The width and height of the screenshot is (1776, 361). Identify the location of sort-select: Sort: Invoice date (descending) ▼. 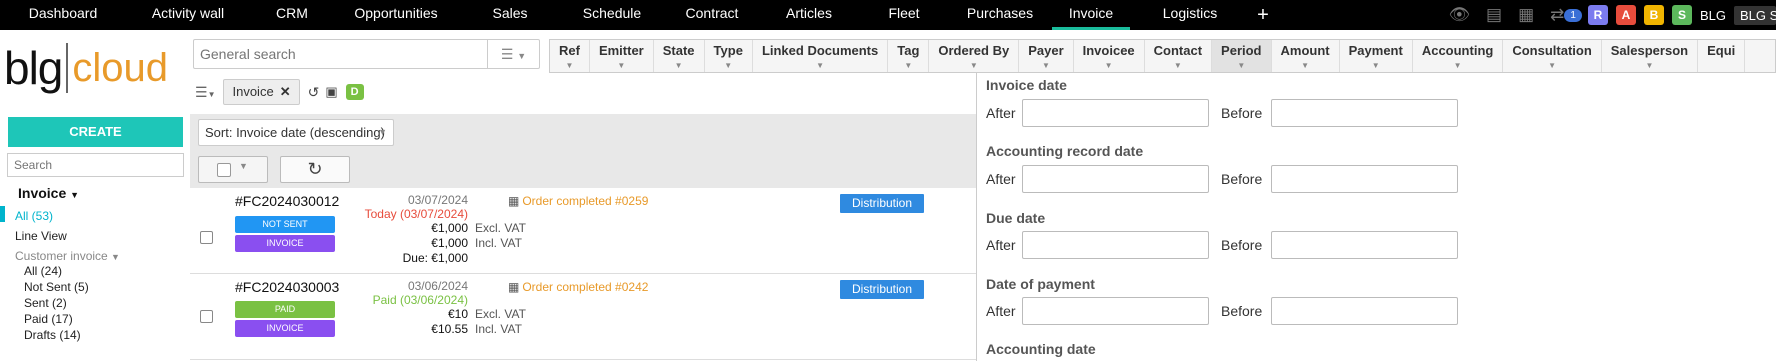
(296, 132).